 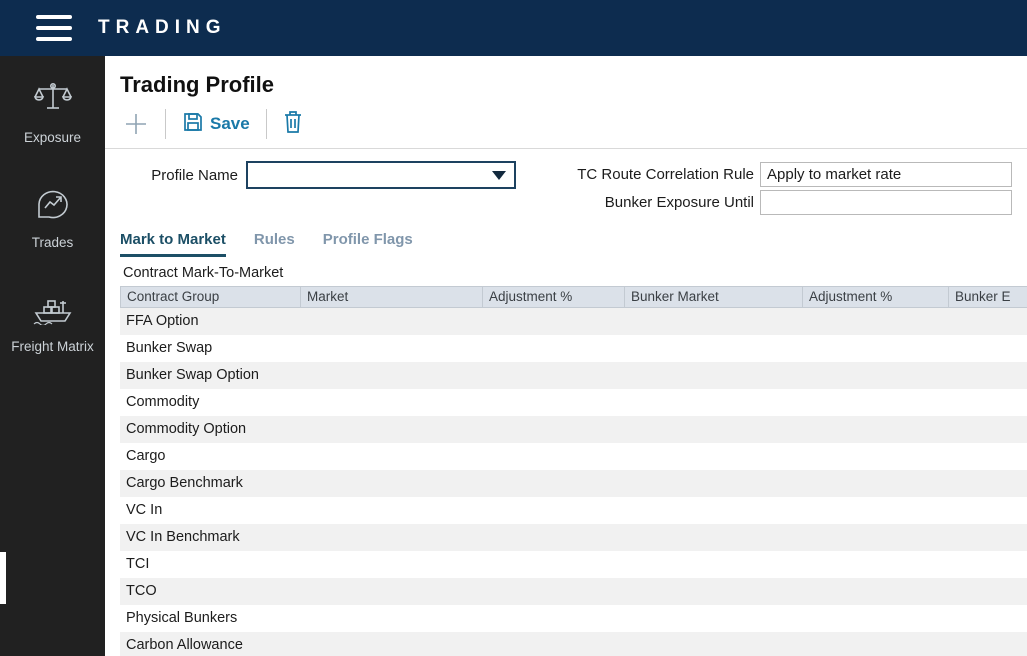 What do you see at coordinates (53, 310) in the screenshot?
I see `ship-icon` at bounding box center [53, 310].